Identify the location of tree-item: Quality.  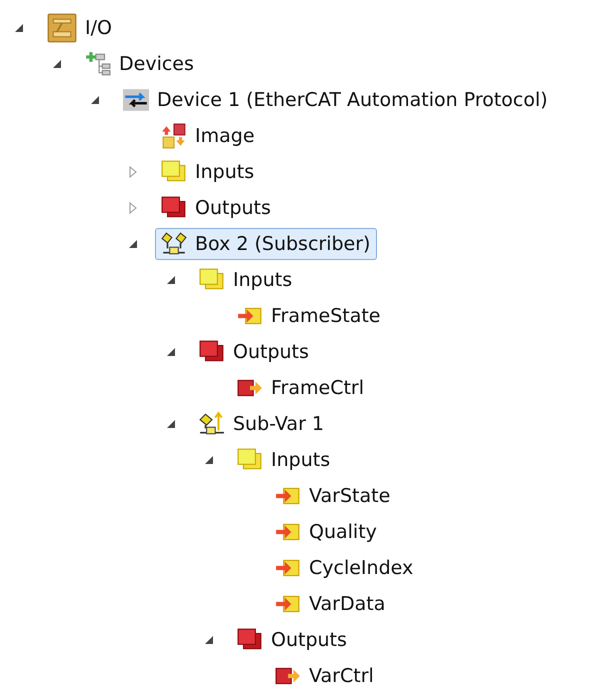
(326, 532).